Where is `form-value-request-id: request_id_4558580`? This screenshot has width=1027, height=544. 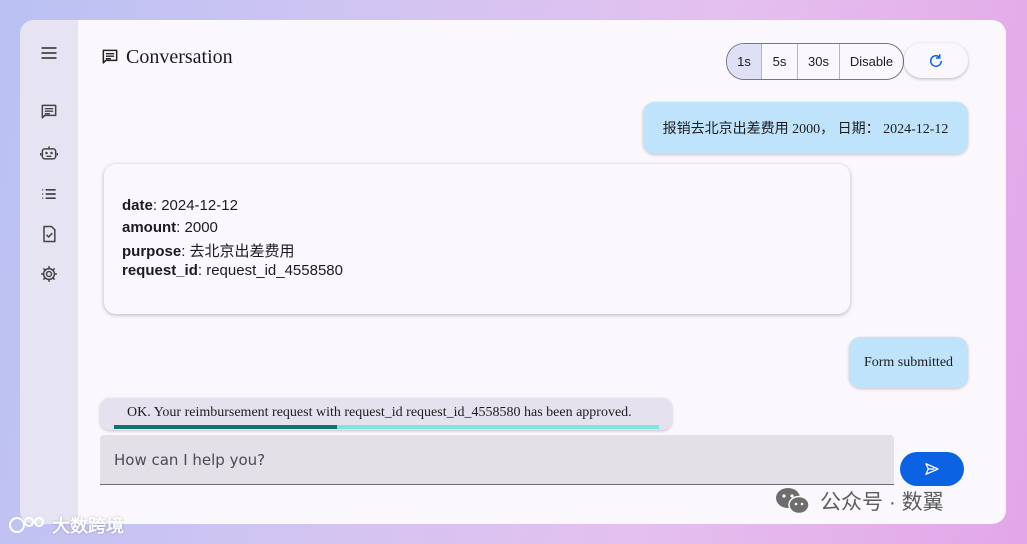 form-value-request-id: request_id_4558580 is located at coordinates (274, 270).